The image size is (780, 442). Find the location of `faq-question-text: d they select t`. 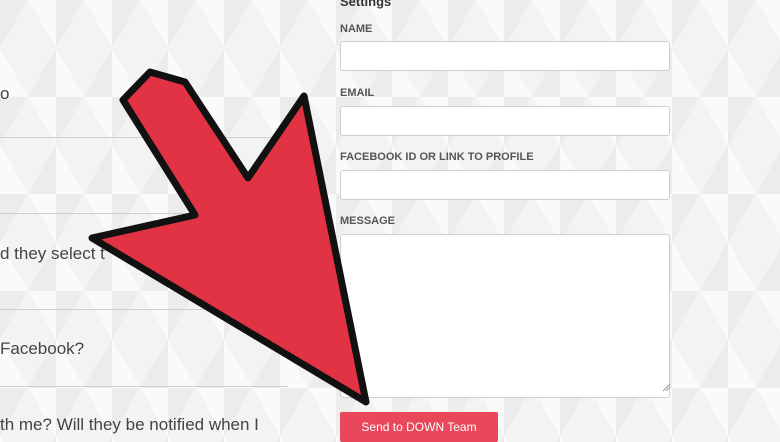

faq-question-text: d they select t is located at coordinates (150, 254).